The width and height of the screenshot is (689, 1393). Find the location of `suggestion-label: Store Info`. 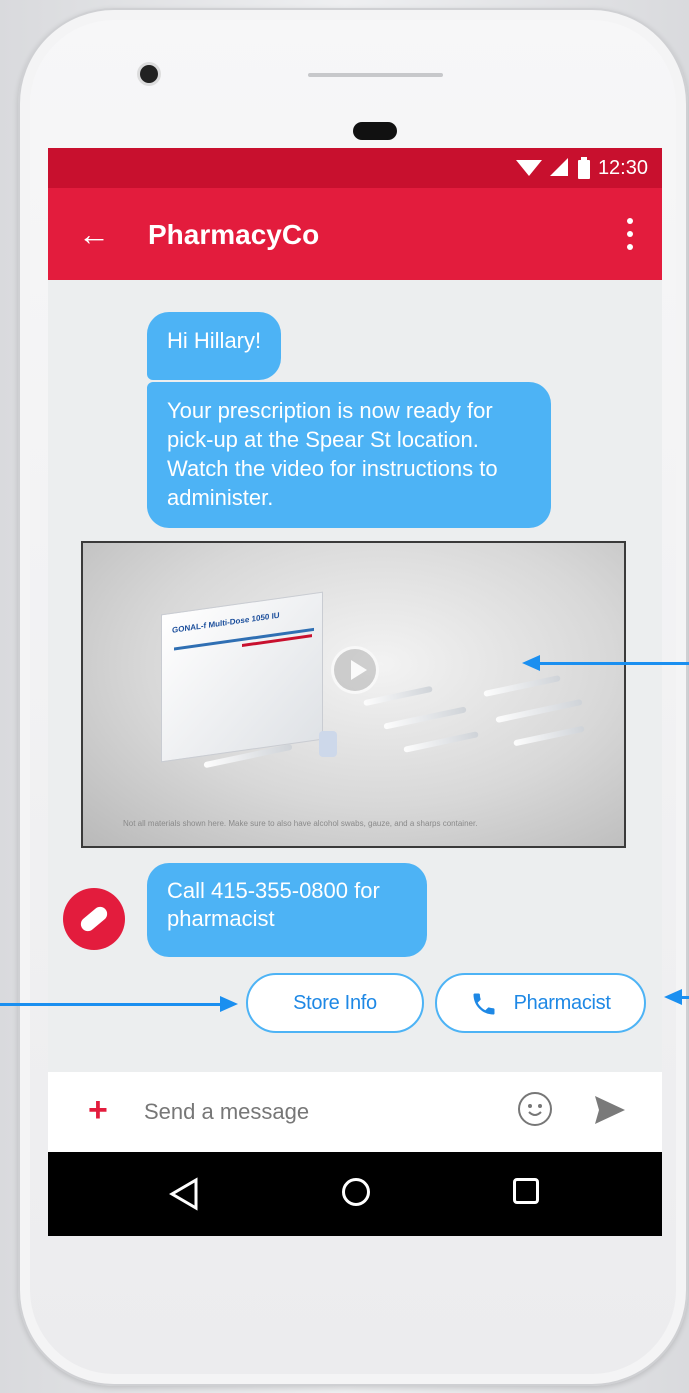

suggestion-label: Store Info is located at coordinates (335, 1003).